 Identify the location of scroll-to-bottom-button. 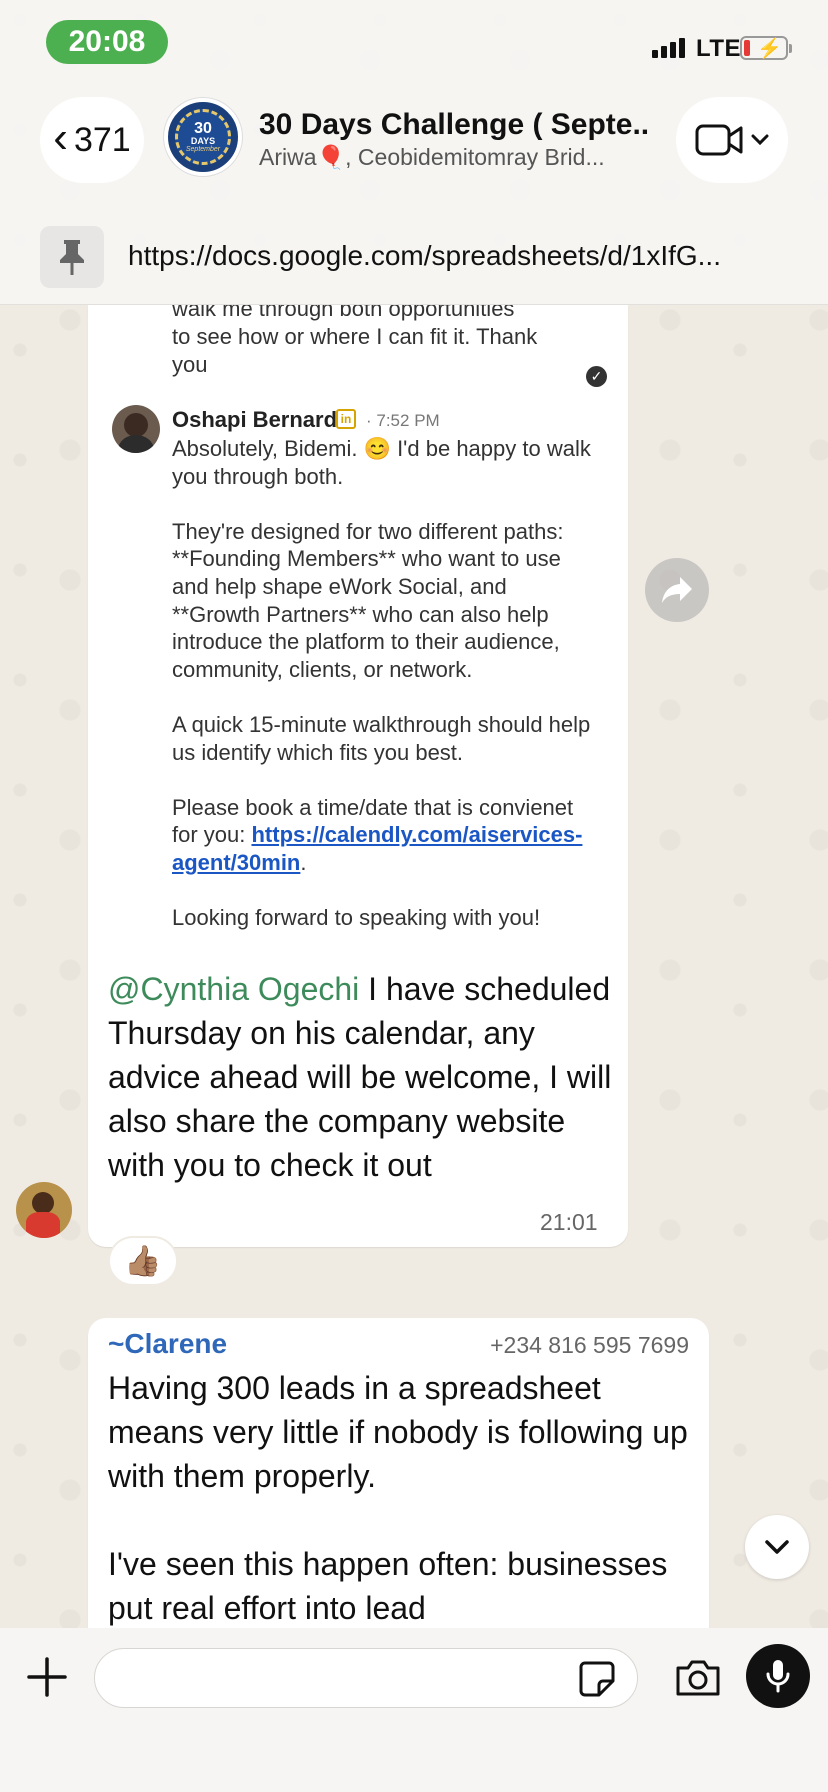
(777, 1547).